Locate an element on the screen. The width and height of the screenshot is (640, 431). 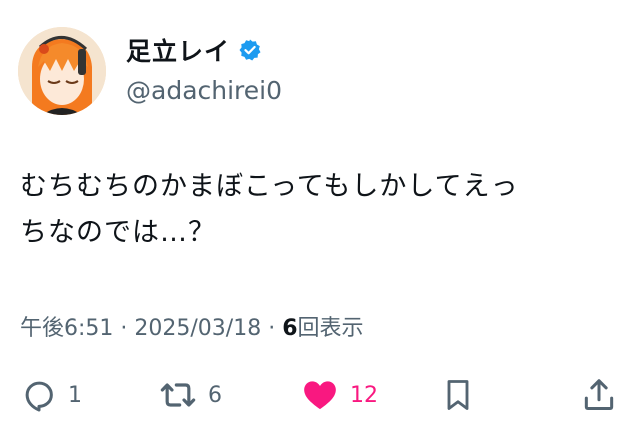
action-bar: 1 6 12 is located at coordinates (320, 395).